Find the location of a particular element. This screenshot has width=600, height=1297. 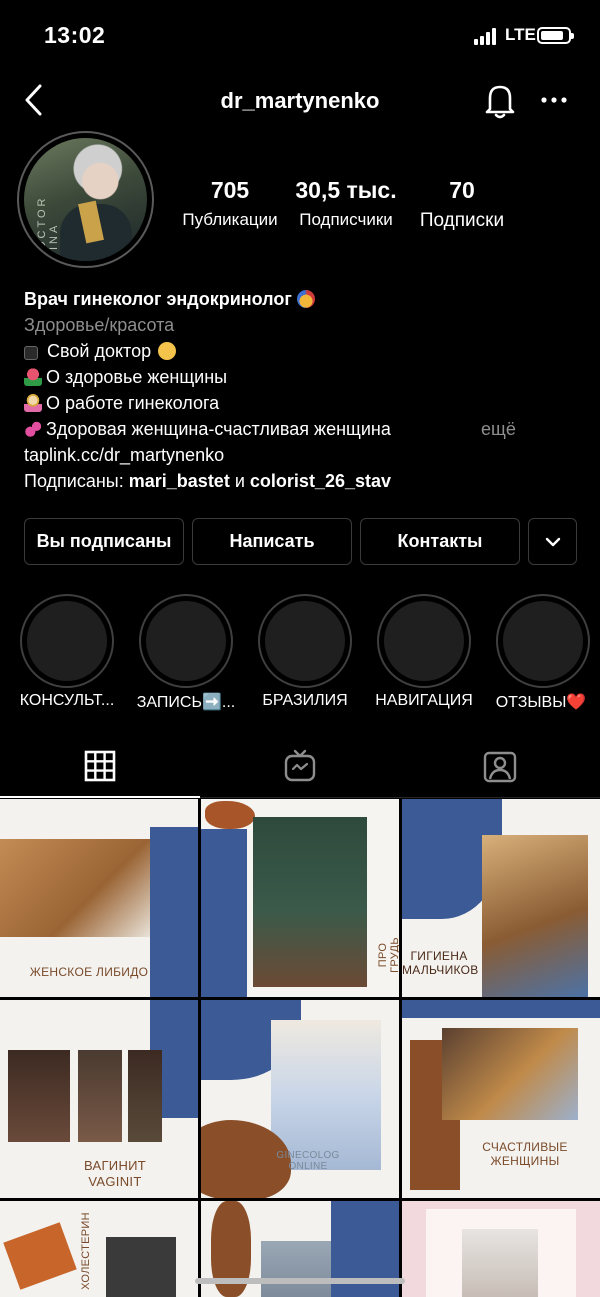

avatar: DOCTOR NINA is located at coordinates (85, 199).